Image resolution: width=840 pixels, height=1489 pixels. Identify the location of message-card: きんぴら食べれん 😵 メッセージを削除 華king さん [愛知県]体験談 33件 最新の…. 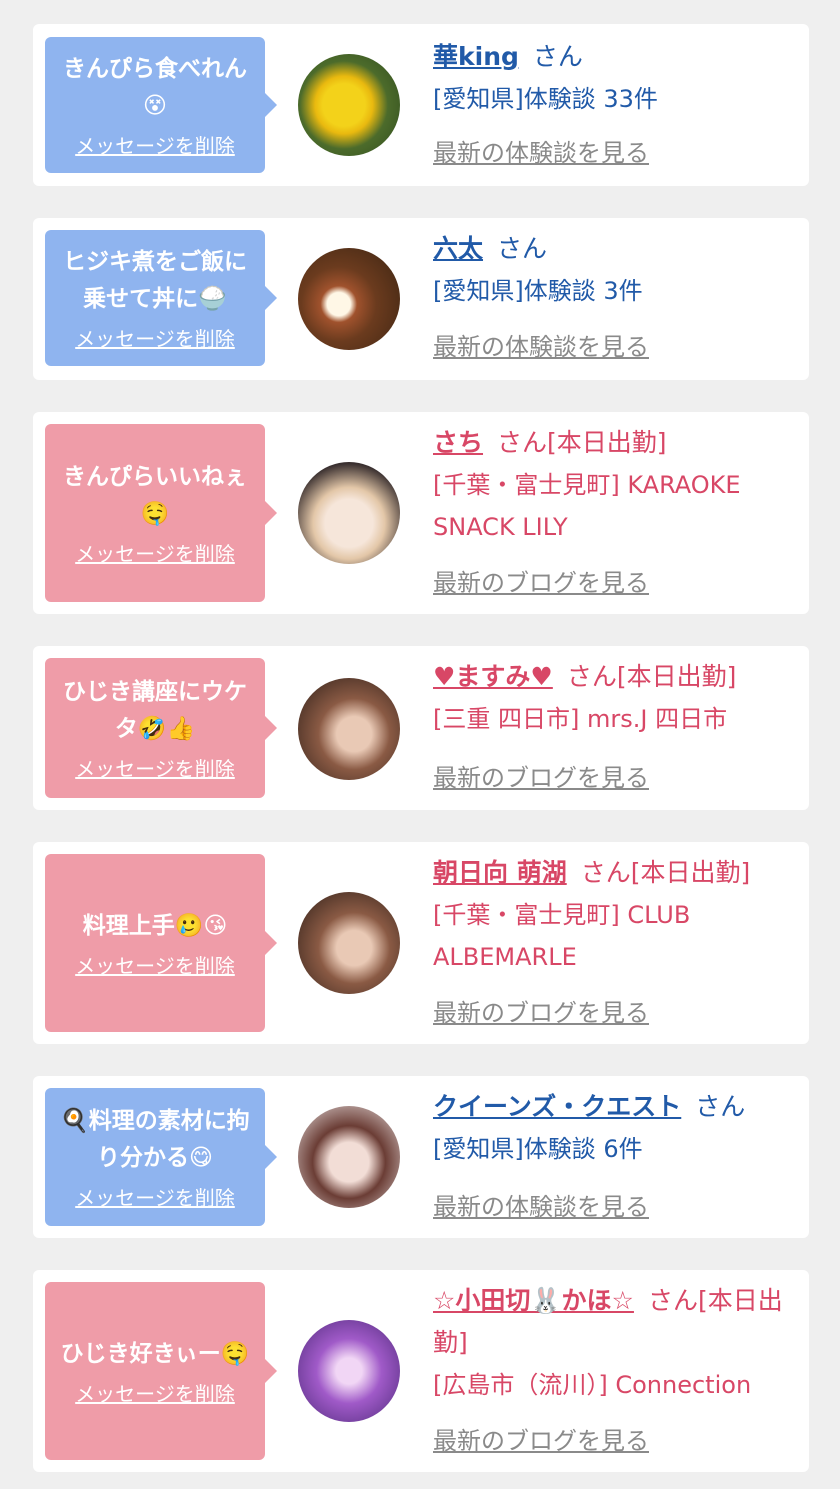
(421, 105).